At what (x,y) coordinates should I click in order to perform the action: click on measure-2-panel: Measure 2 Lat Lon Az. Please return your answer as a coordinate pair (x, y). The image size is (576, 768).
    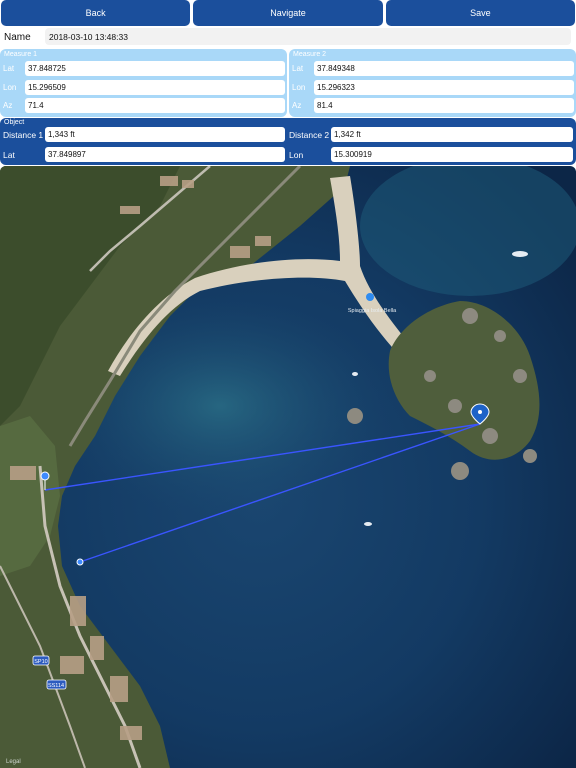
    Looking at the image, I should click on (432, 83).